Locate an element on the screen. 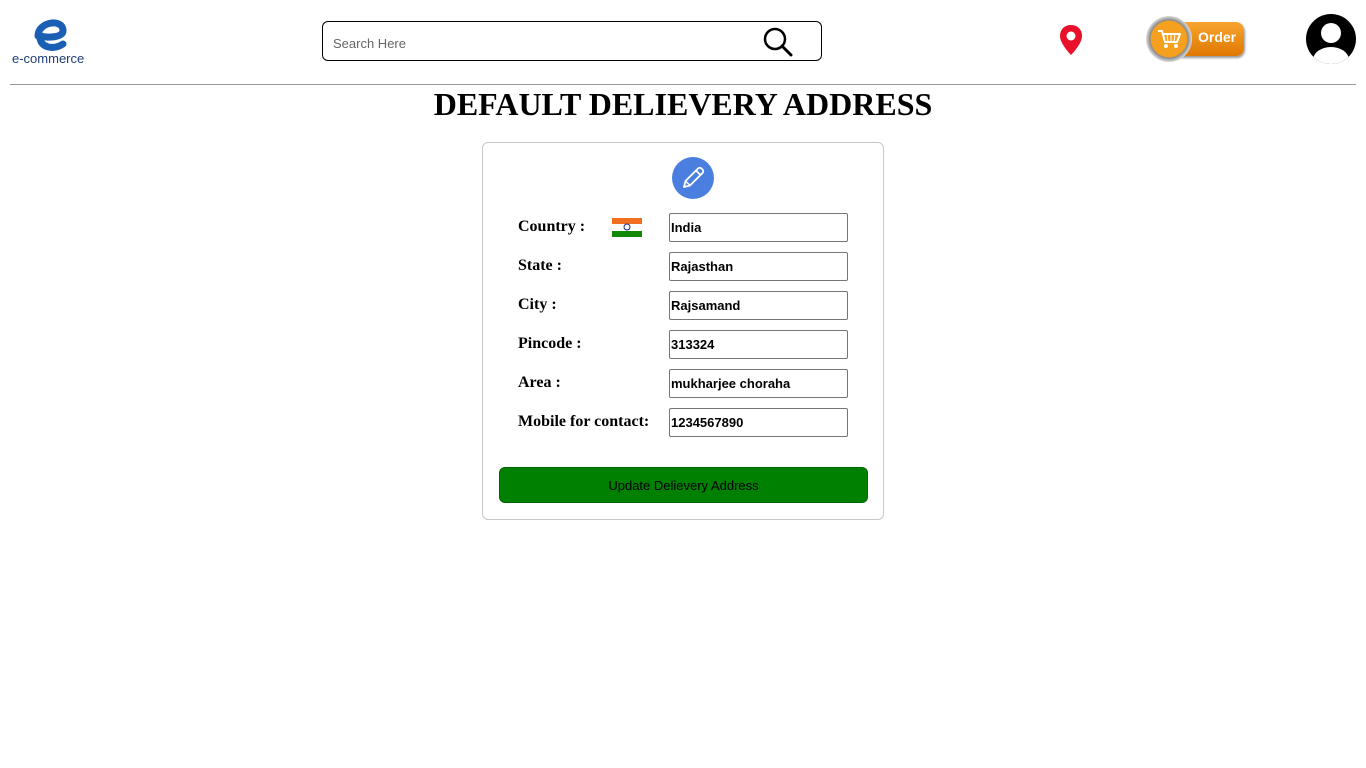 This screenshot has width=1366, height=768. search-input is located at coordinates (543, 43).